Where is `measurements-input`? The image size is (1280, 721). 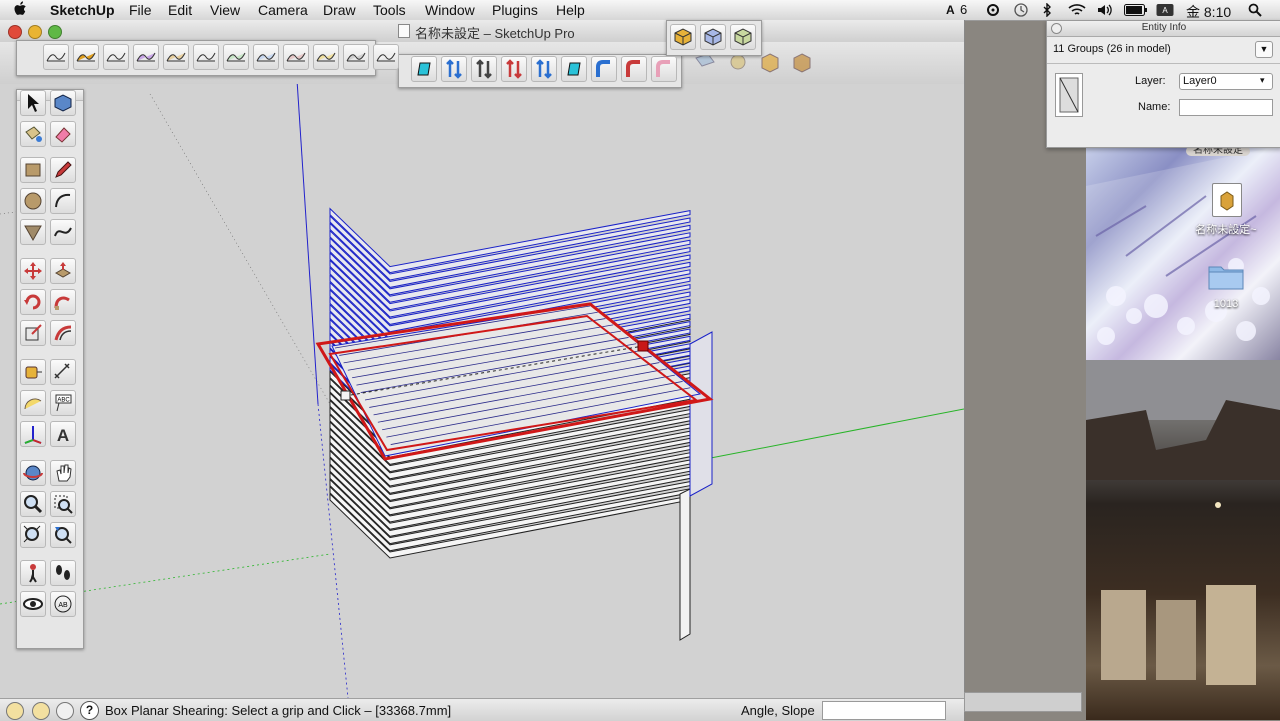 measurements-input is located at coordinates (884, 710).